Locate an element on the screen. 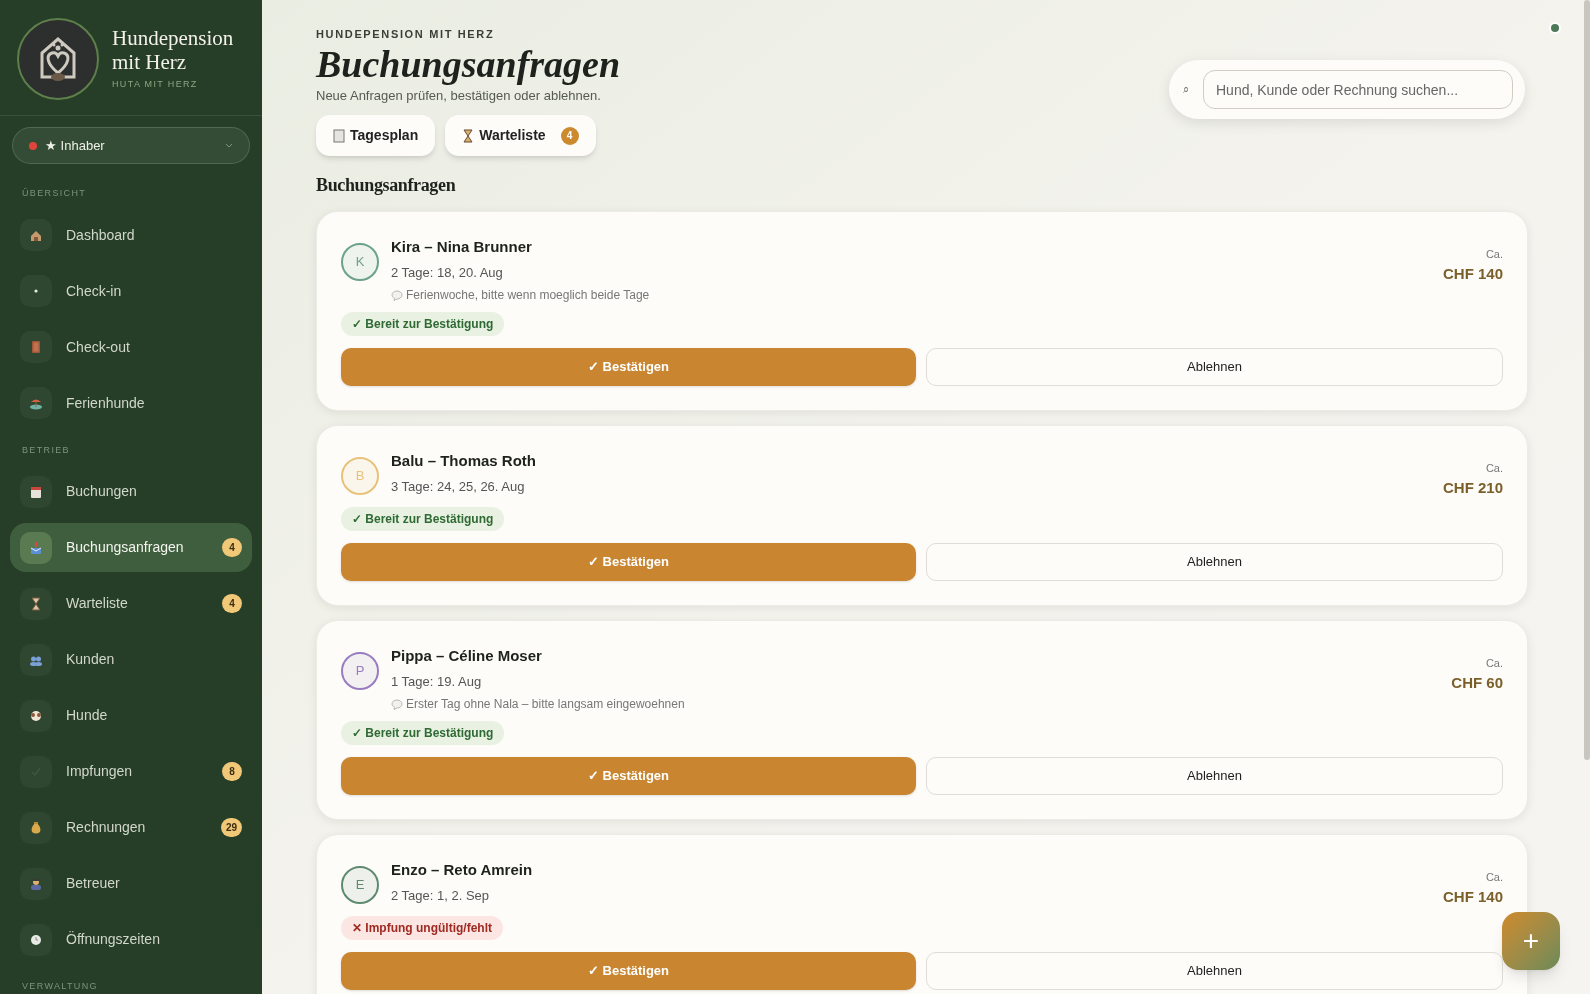  nav-item: Hunde is located at coordinates (131, 715).